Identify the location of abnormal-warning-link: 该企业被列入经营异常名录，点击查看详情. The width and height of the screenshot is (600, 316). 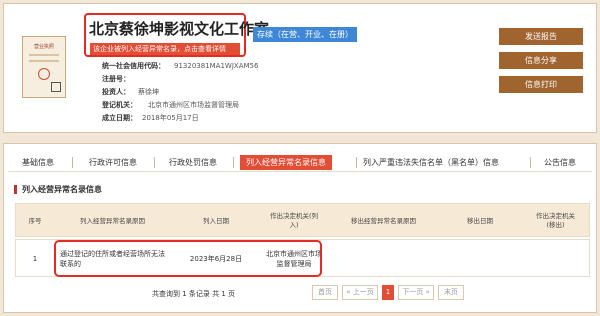
(165, 49).